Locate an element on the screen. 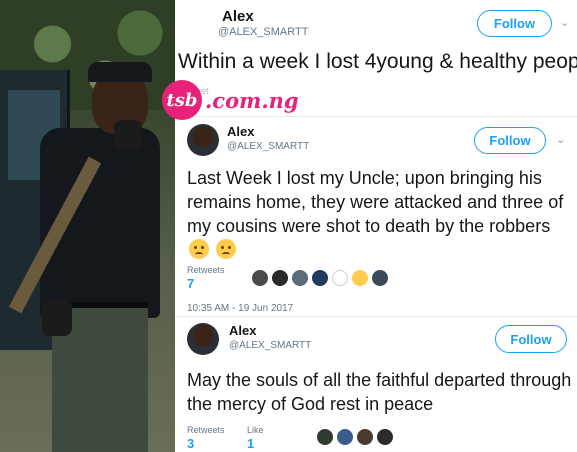 The width and height of the screenshot is (577, 452). divider is located at coordinates (376, 316).